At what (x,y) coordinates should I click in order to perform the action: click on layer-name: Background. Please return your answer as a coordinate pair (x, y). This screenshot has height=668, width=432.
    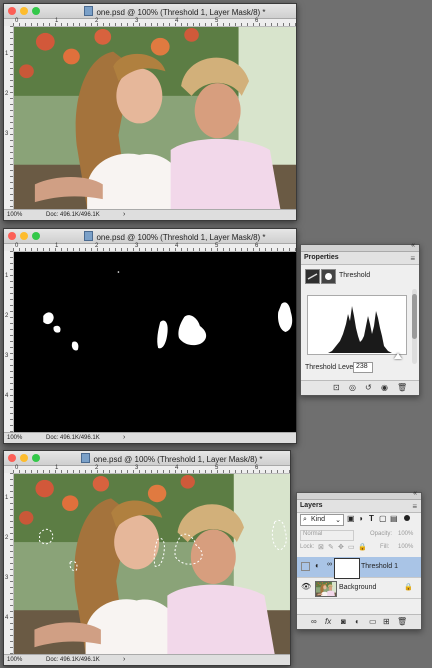
    Looking at the image, I should click on (357, 587).